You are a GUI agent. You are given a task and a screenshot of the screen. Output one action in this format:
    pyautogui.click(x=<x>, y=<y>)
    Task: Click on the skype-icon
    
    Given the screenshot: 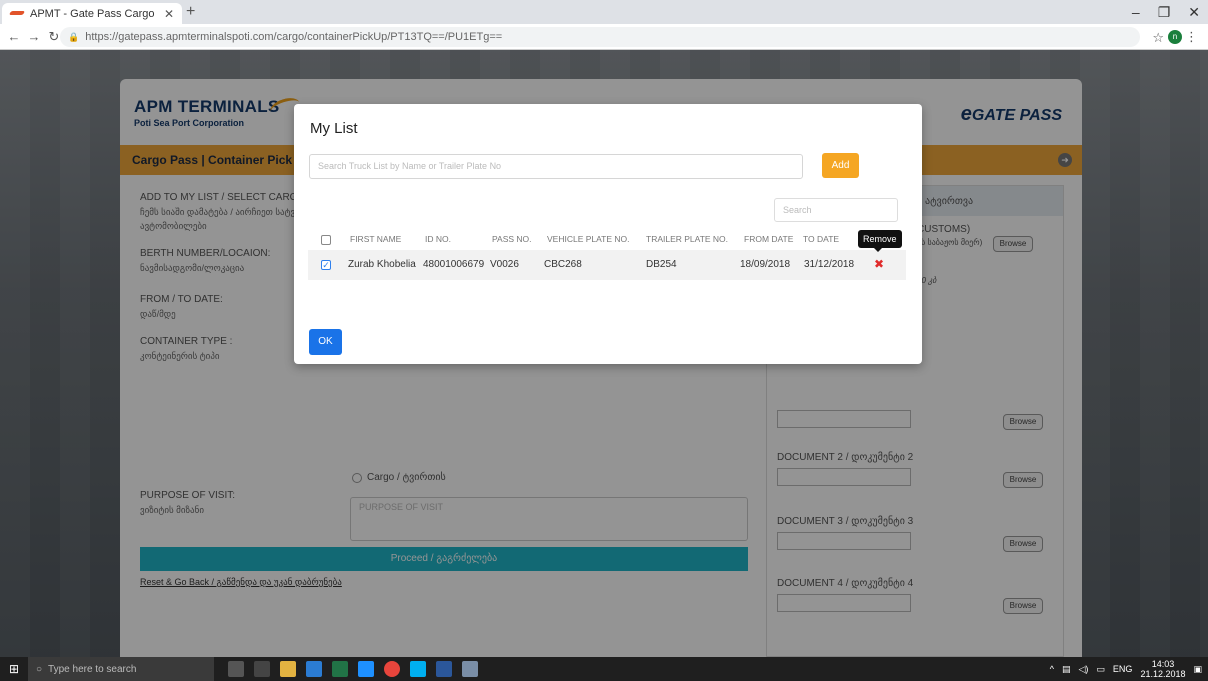 What is the action you would take?
    pyautogui.click(x=418, y=669)
    